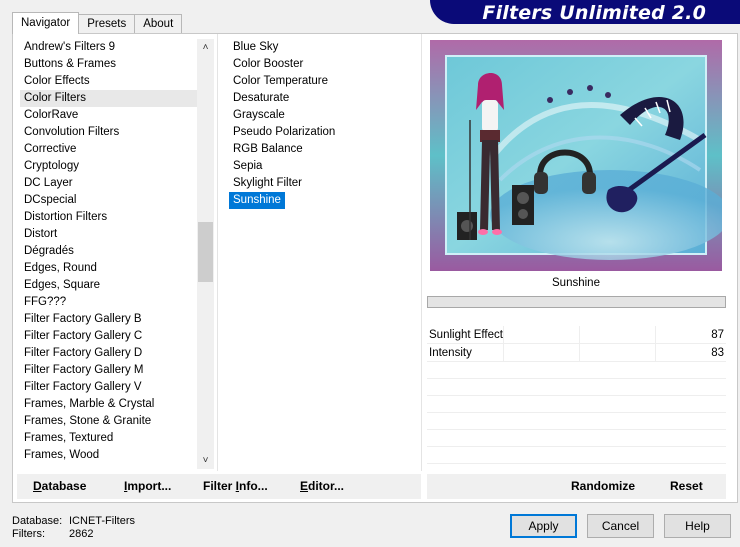 The width and height of the screenshot is (740, 547). I want to click on category-item: Filter Factory Gallery V, so click(112, 387).